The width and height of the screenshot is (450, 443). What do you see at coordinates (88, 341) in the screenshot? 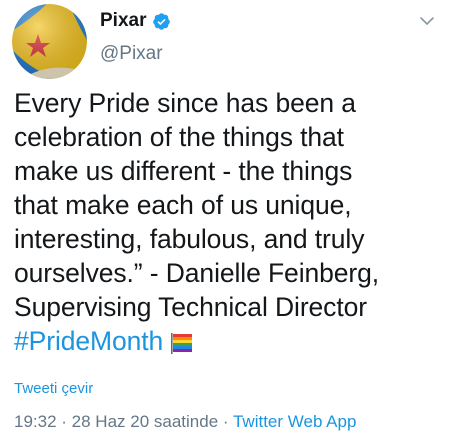
I see `hashtag-link: #PrideMonth` at bounding box center [88, 341].